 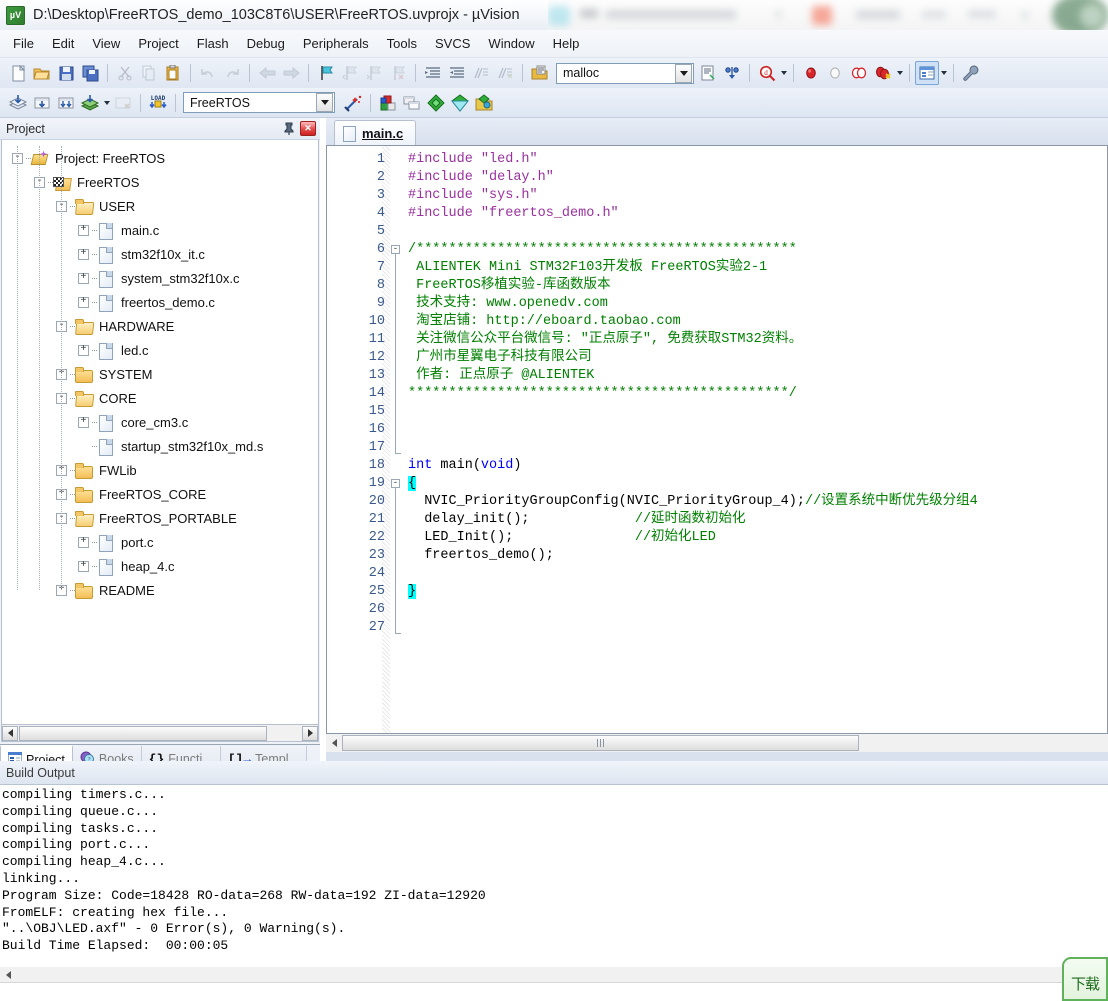 What do you see at coordinates (717, 132) in the screenshot?
I see `editor-tab-bar: main.c` at bounding box center [717, 132].